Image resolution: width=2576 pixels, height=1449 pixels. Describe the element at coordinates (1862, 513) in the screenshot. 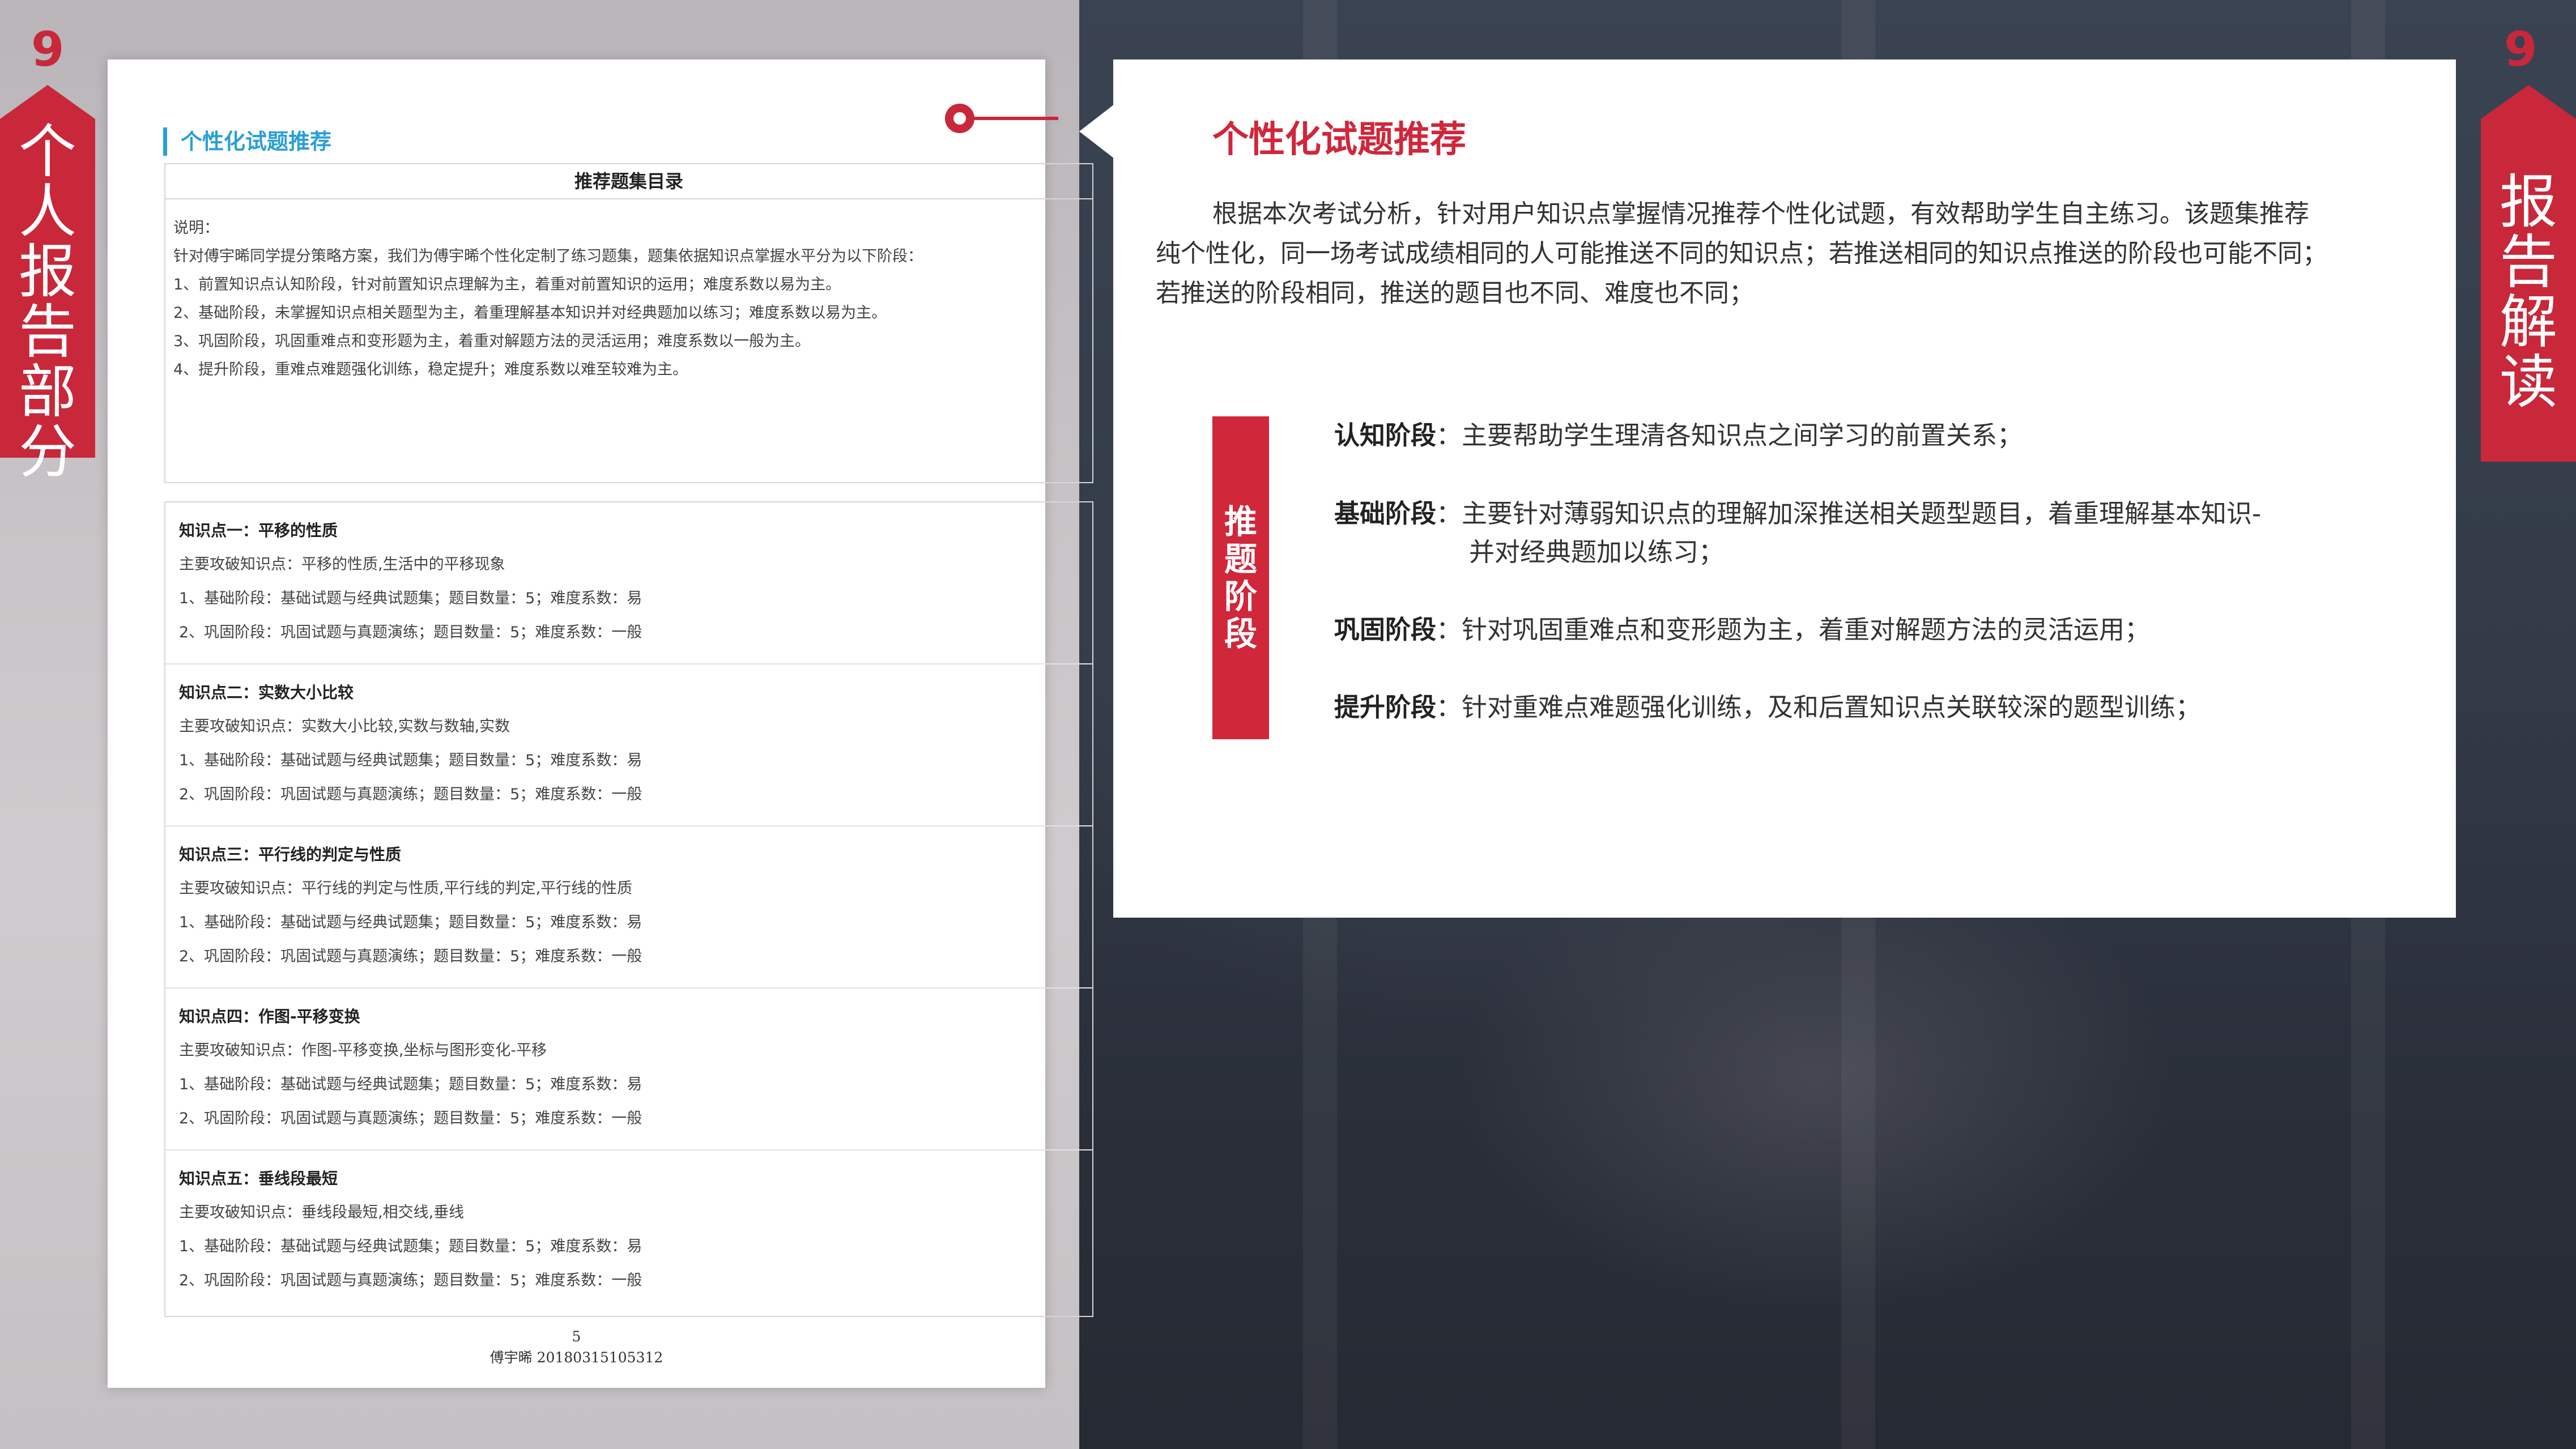

I see `stage-text: 主要针对薄弱知识点的理解加深推送相关题型题目，着重理解基本知识-` at that location.